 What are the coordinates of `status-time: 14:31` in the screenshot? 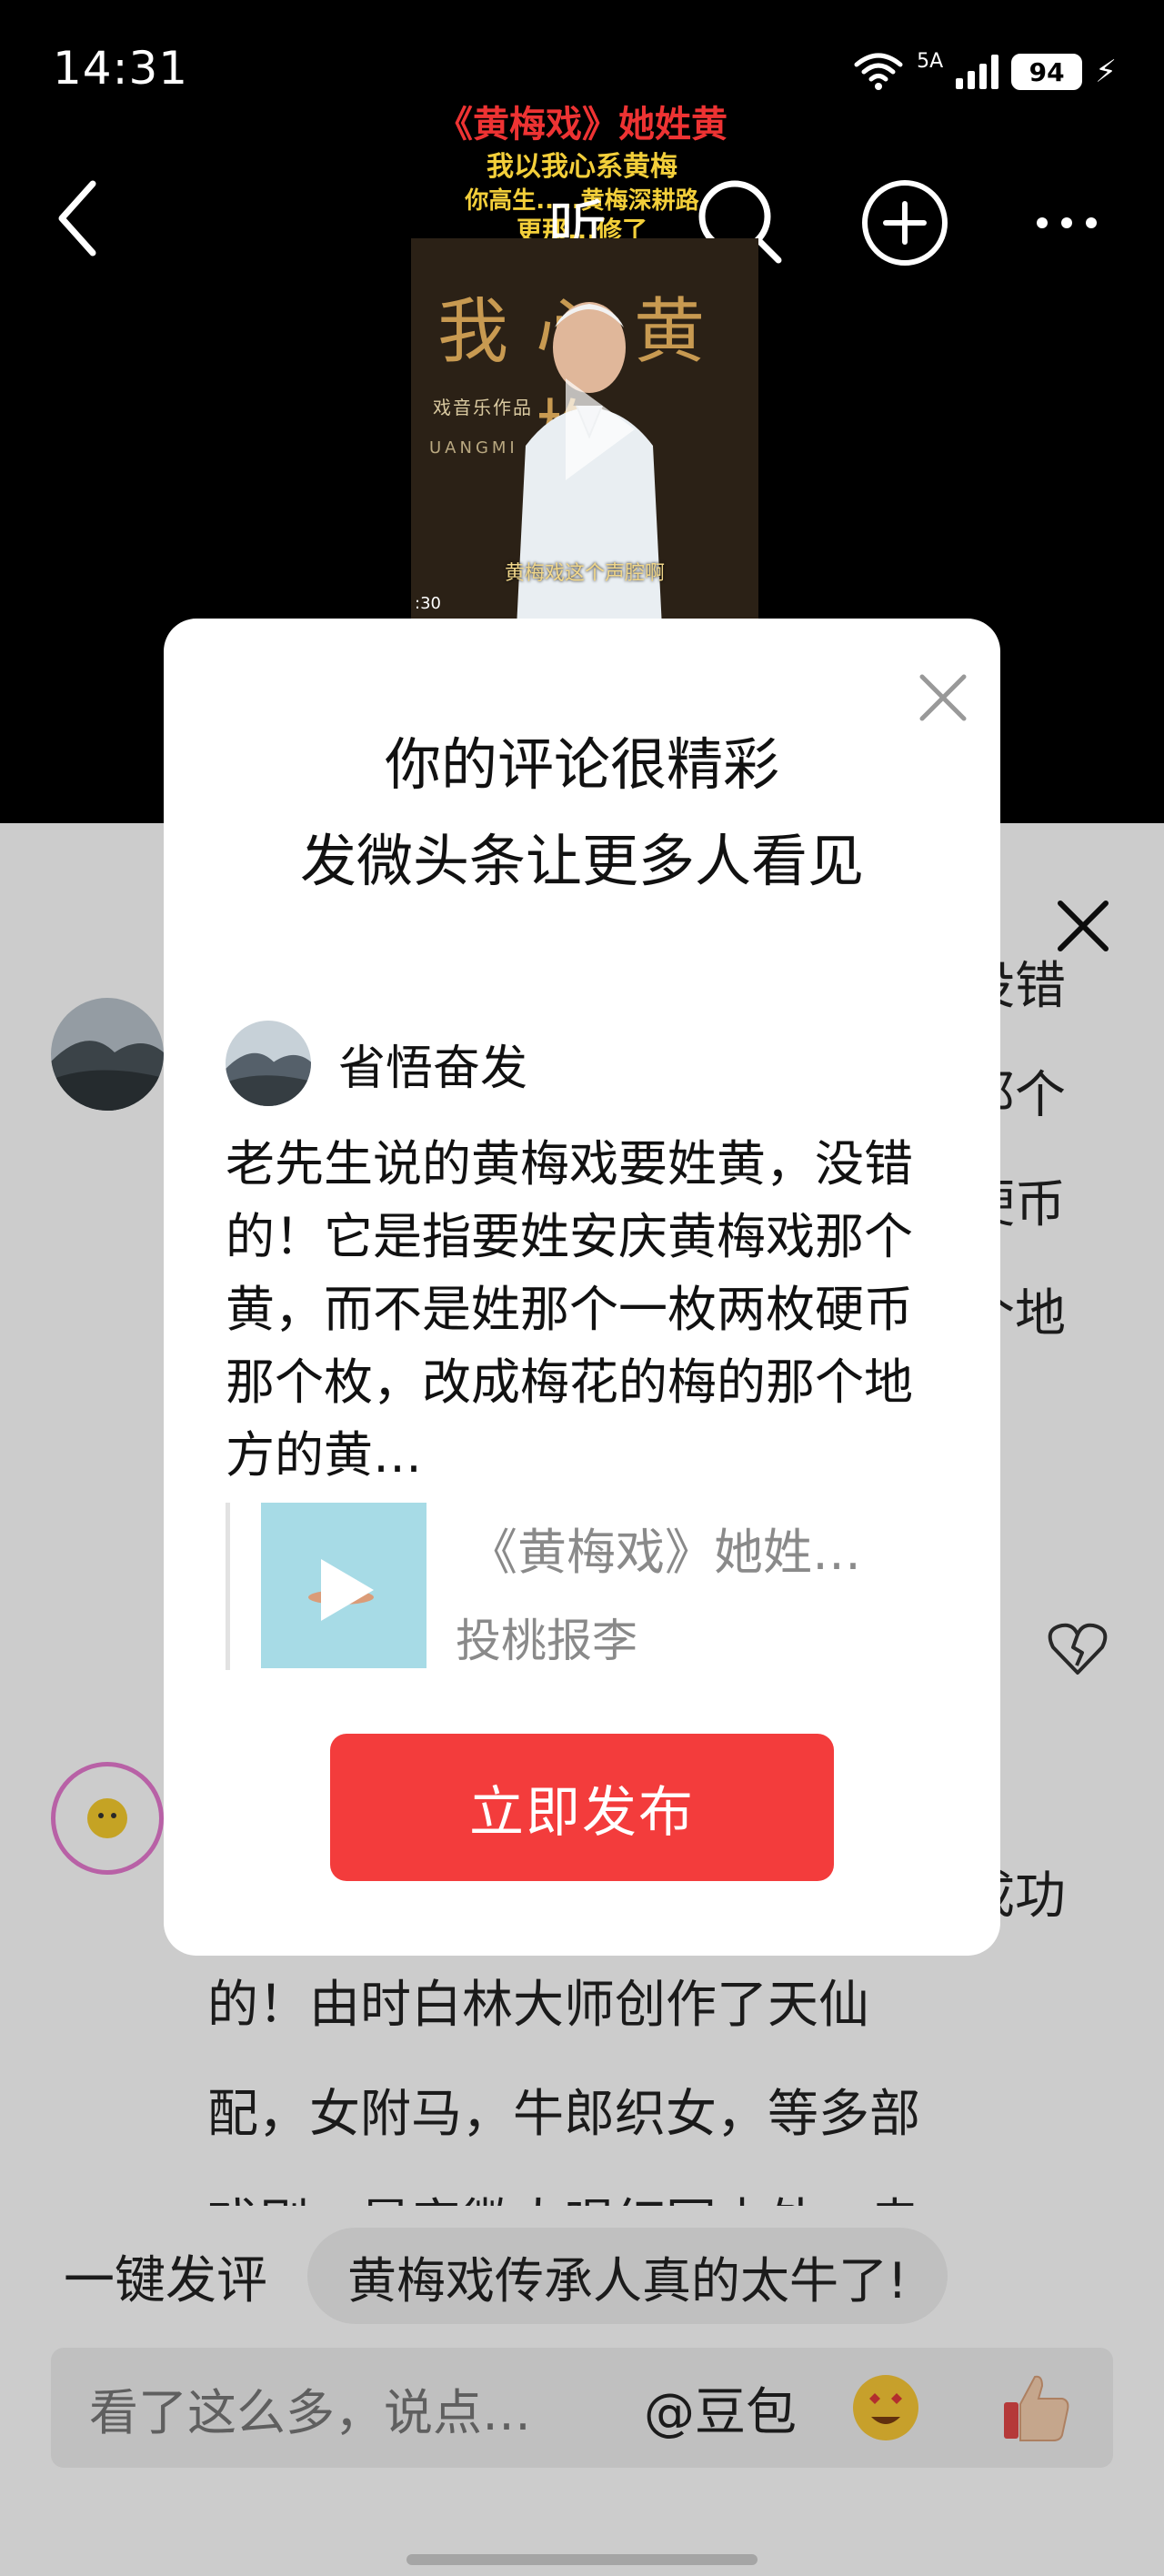 It's located at (121, 68).